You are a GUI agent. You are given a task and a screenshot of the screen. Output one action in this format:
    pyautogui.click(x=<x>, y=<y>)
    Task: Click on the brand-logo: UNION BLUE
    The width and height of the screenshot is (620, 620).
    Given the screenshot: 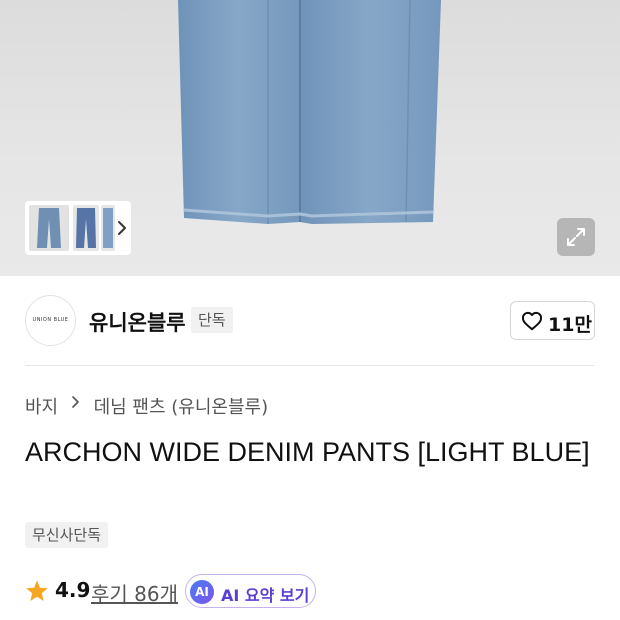 What is the action you would take?
    pyautogui.click(x=50, y=320)
    